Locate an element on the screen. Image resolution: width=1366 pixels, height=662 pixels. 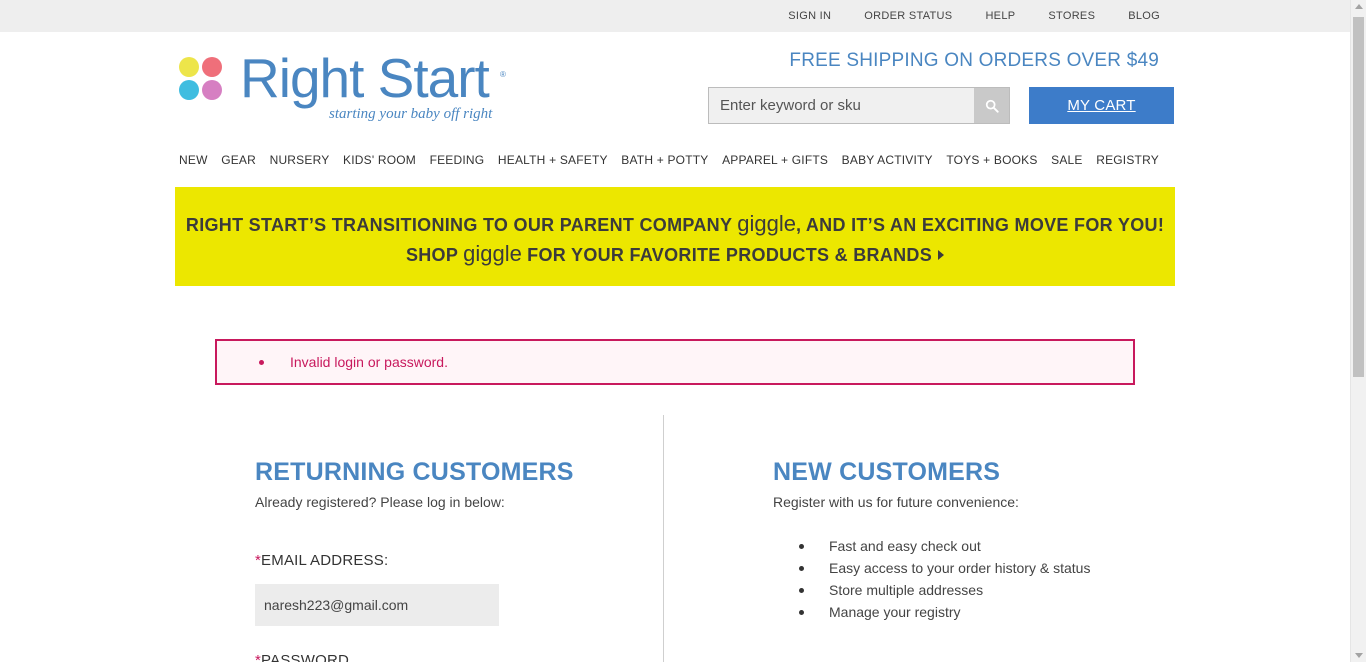
nav-item-apparel-gifts: APPAREL + GIFTS is located at coordinates (775, 161).